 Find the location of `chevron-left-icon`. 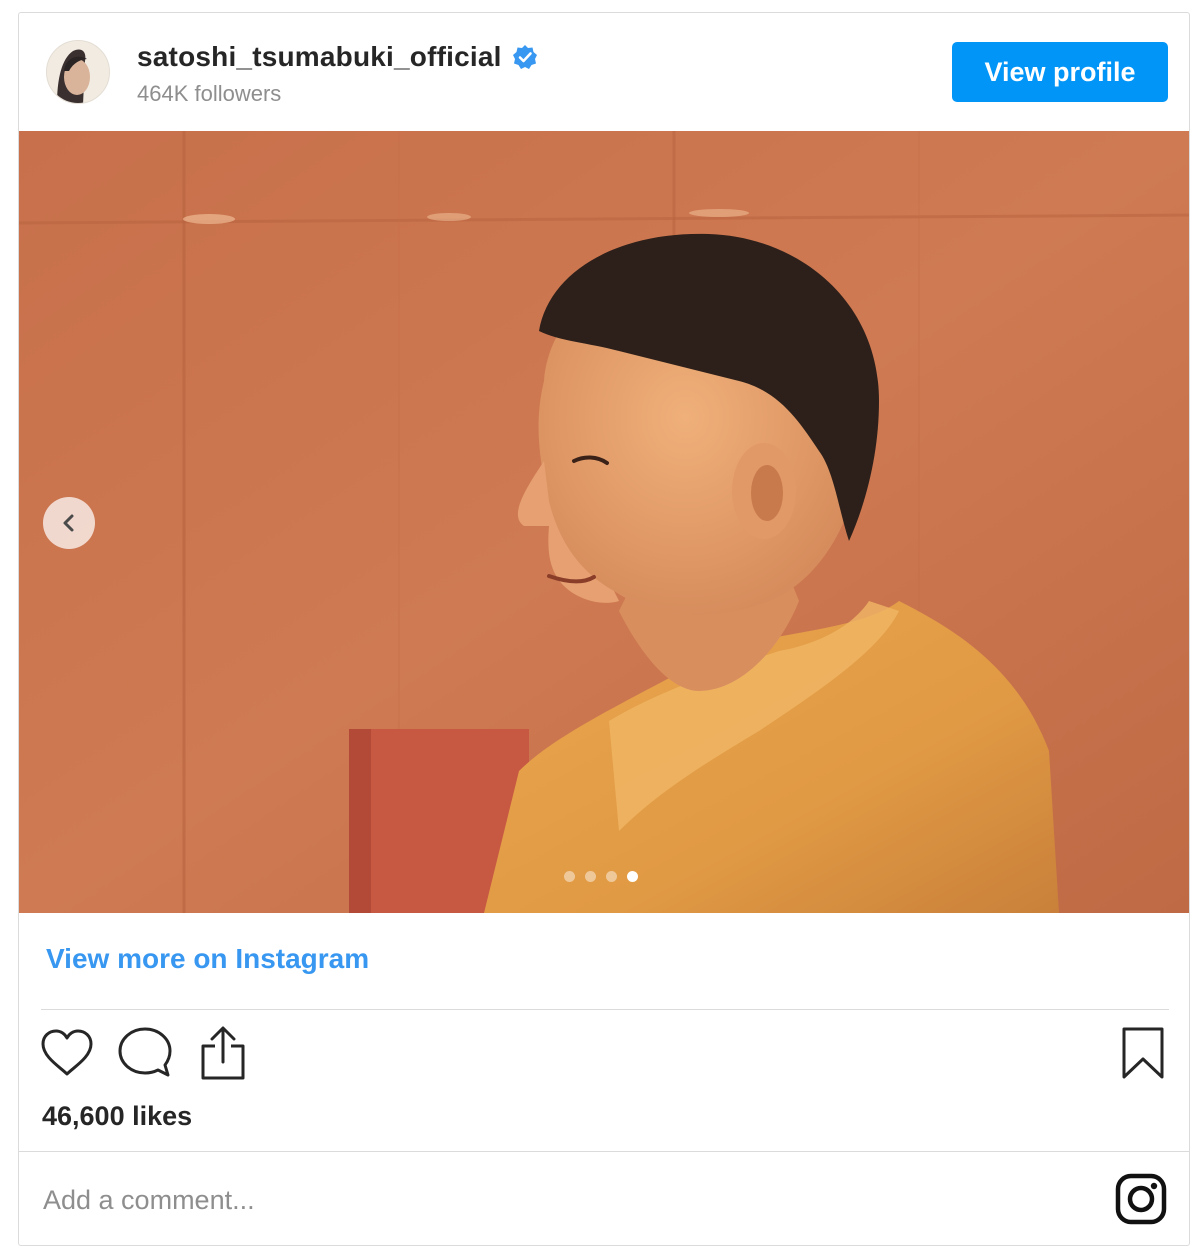

chevron-left-icon is located at coordinates (68, 523).